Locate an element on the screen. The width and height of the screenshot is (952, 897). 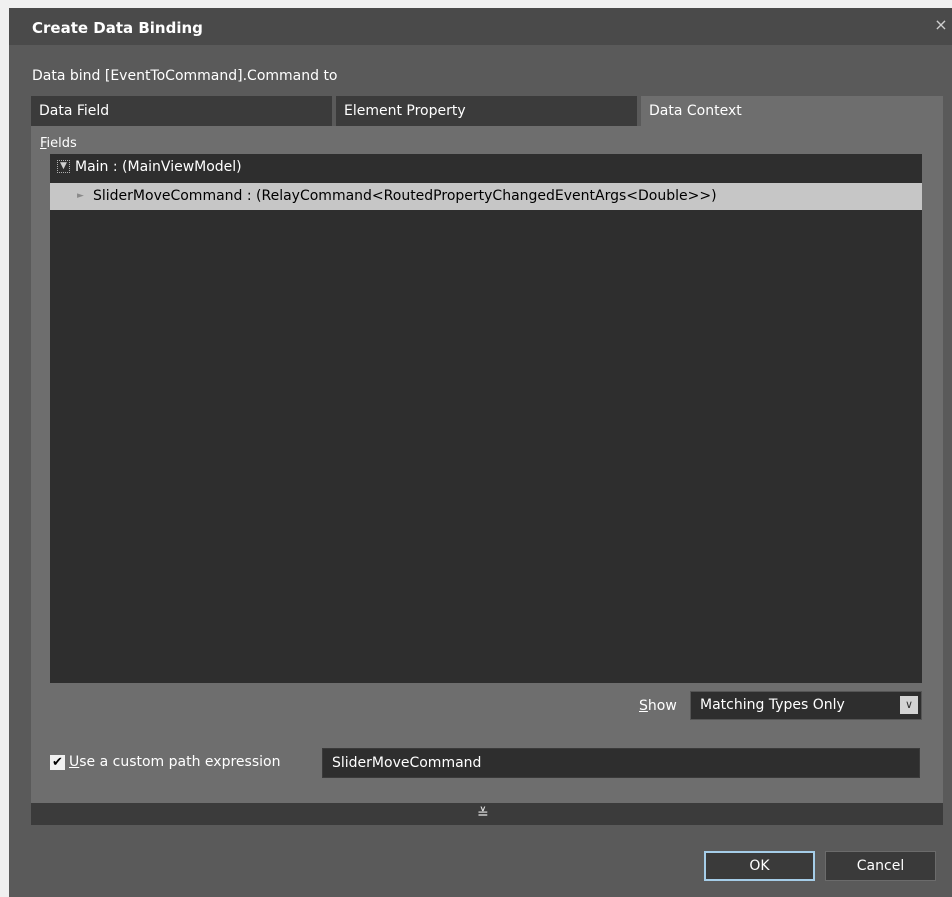
more-options-expander: ≚ is located at coordinates (487, 814).